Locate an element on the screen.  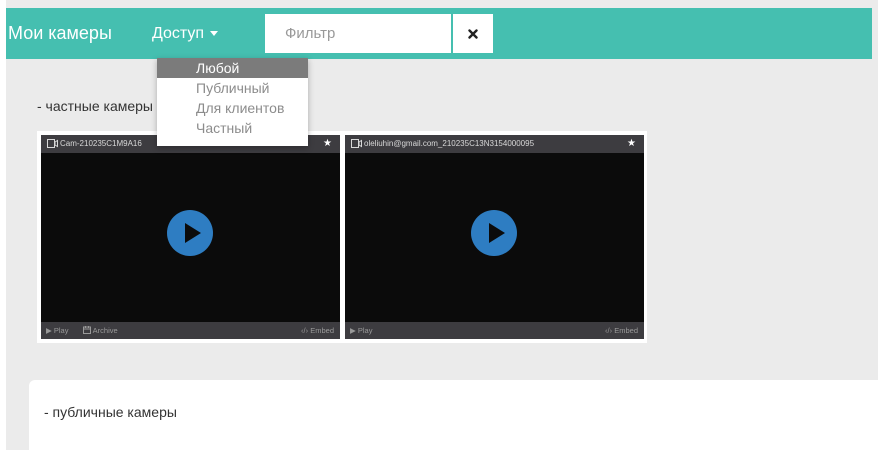
archive-label: Archive is located at coordinates (105, 330).